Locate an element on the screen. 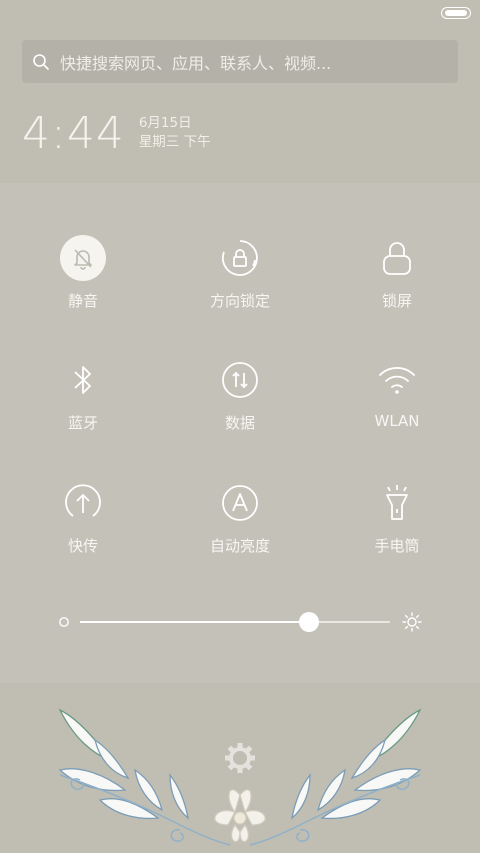 The image size is (480, 853). battery-icon is located at coordinates (456, 13).